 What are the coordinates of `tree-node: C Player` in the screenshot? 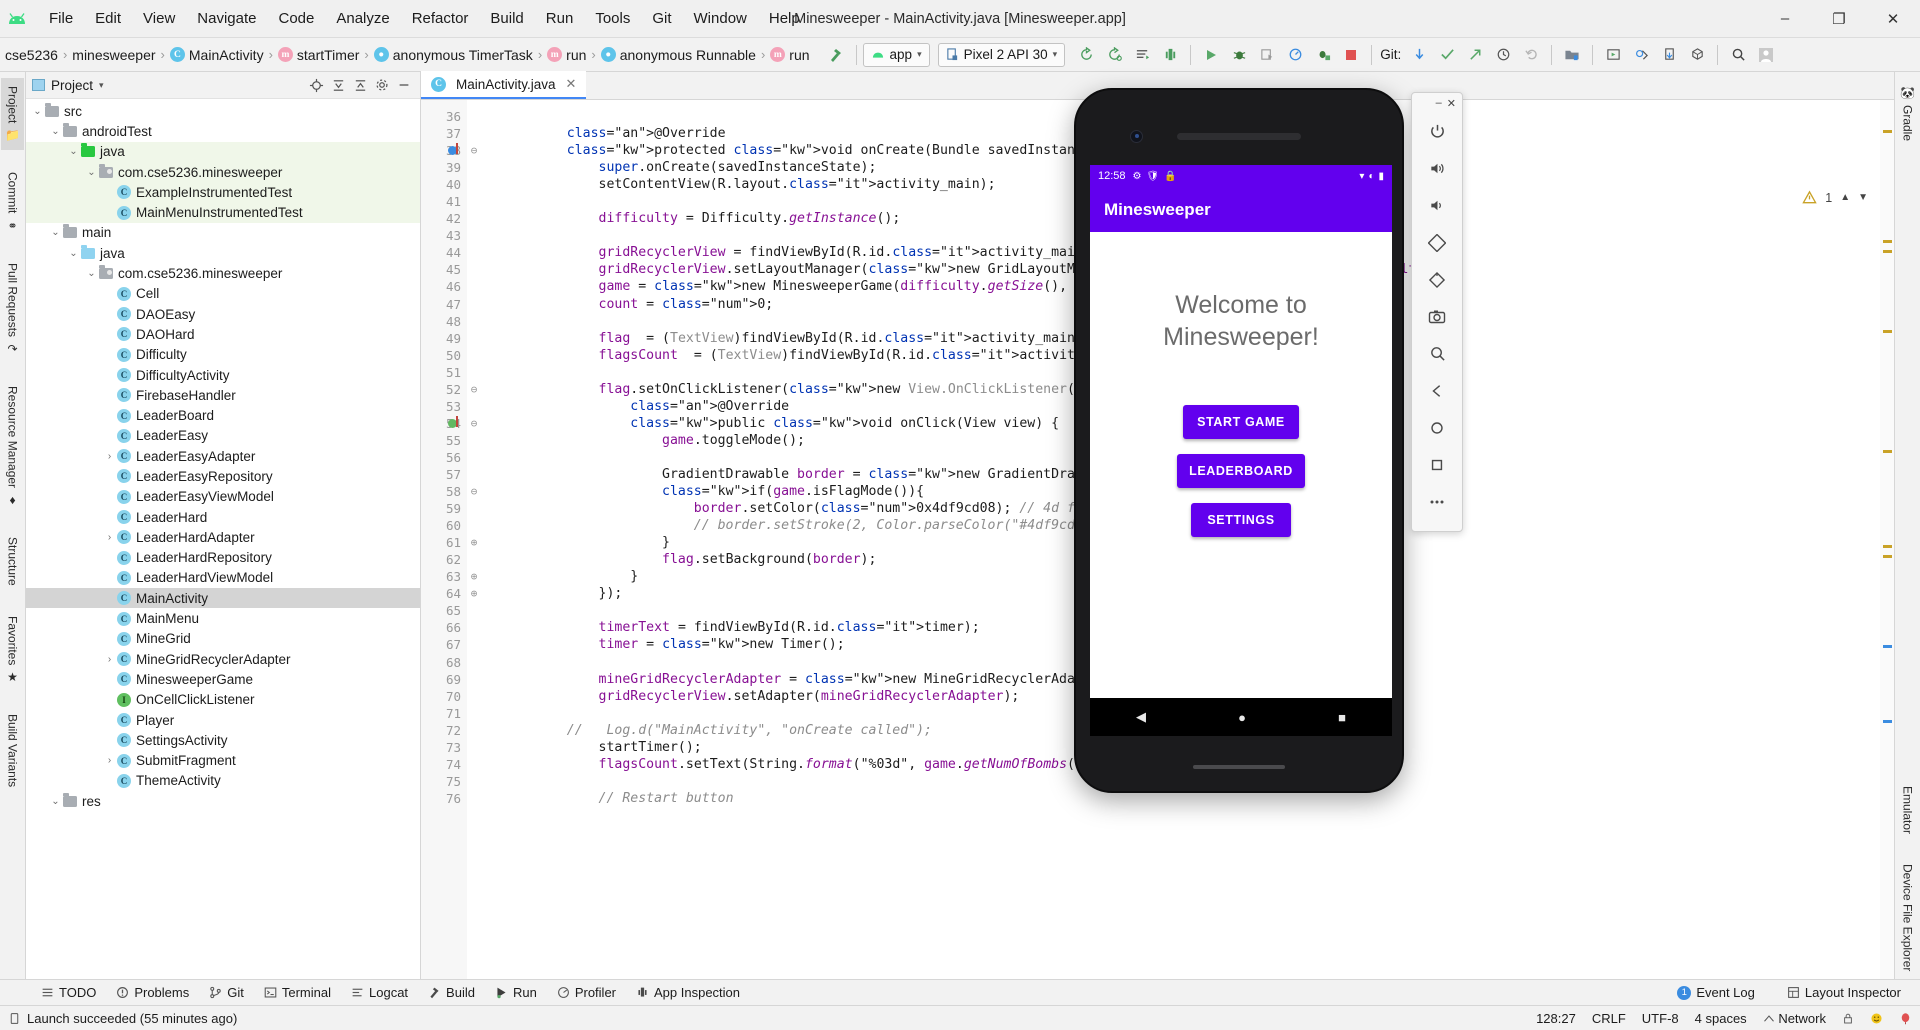 It's located at (223, 720).